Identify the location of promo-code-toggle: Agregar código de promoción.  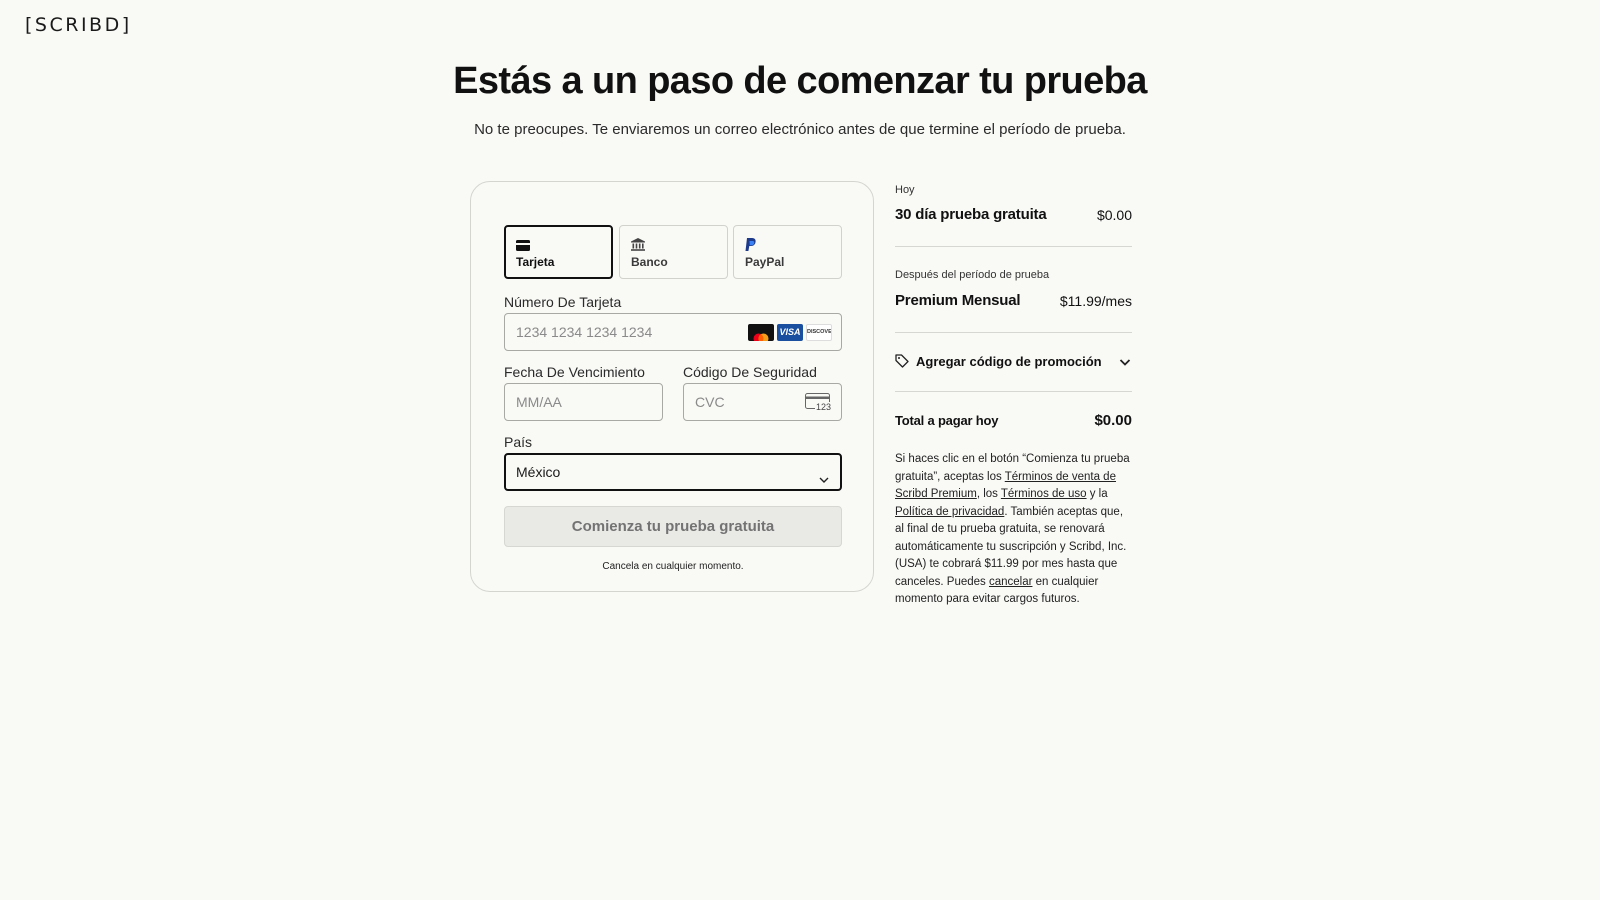
(1013, 362).